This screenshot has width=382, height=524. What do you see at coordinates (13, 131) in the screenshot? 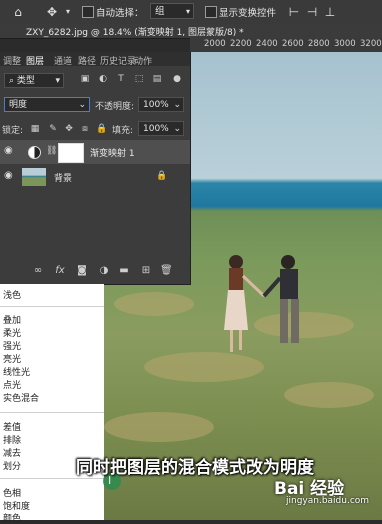
I see `lock-label: 锁定:` at bounding box center [13, 131].